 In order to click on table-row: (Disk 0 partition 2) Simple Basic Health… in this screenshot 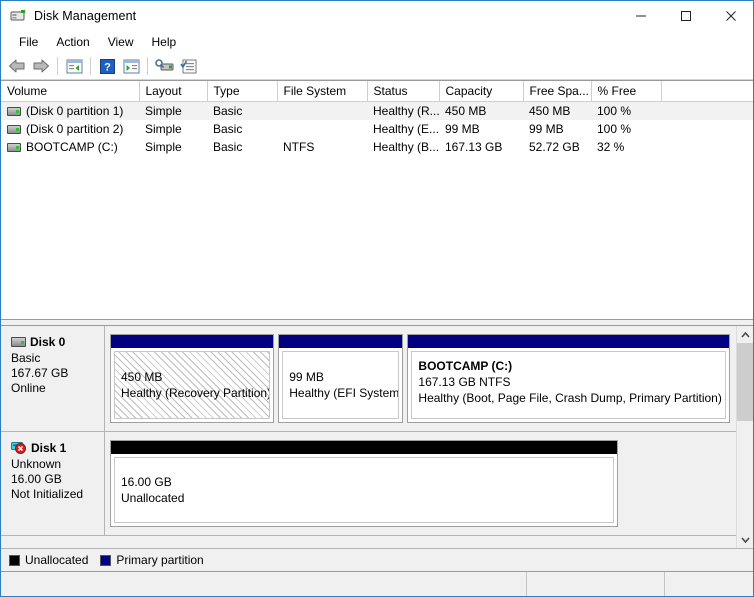, I will do `click(377, 129)`.